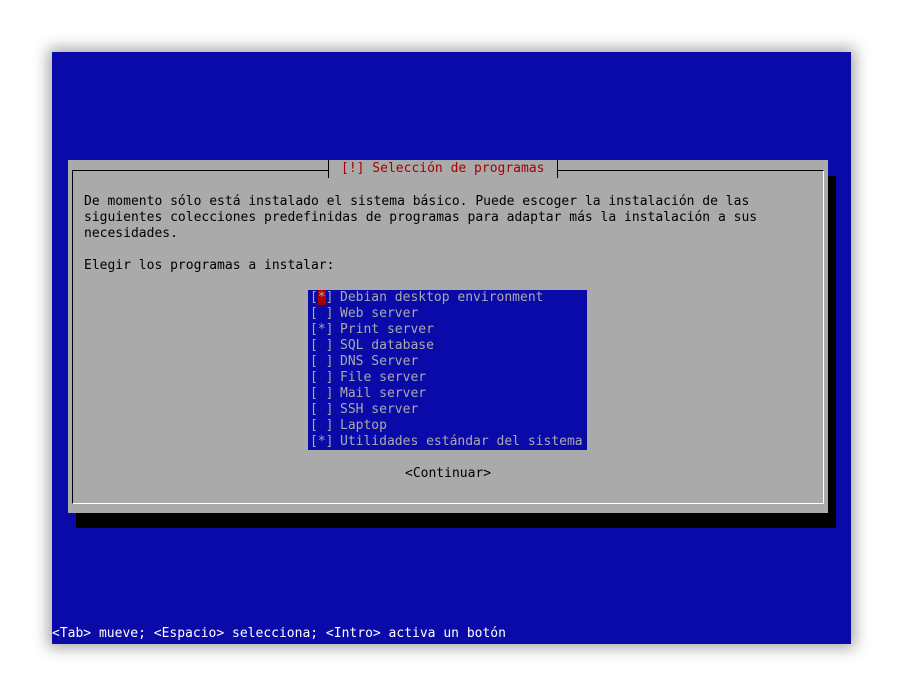  Describe the element at coordinates (447, 394) in the screenshot. I see `list-item-mail-server: [ ] Mail server` at that location.